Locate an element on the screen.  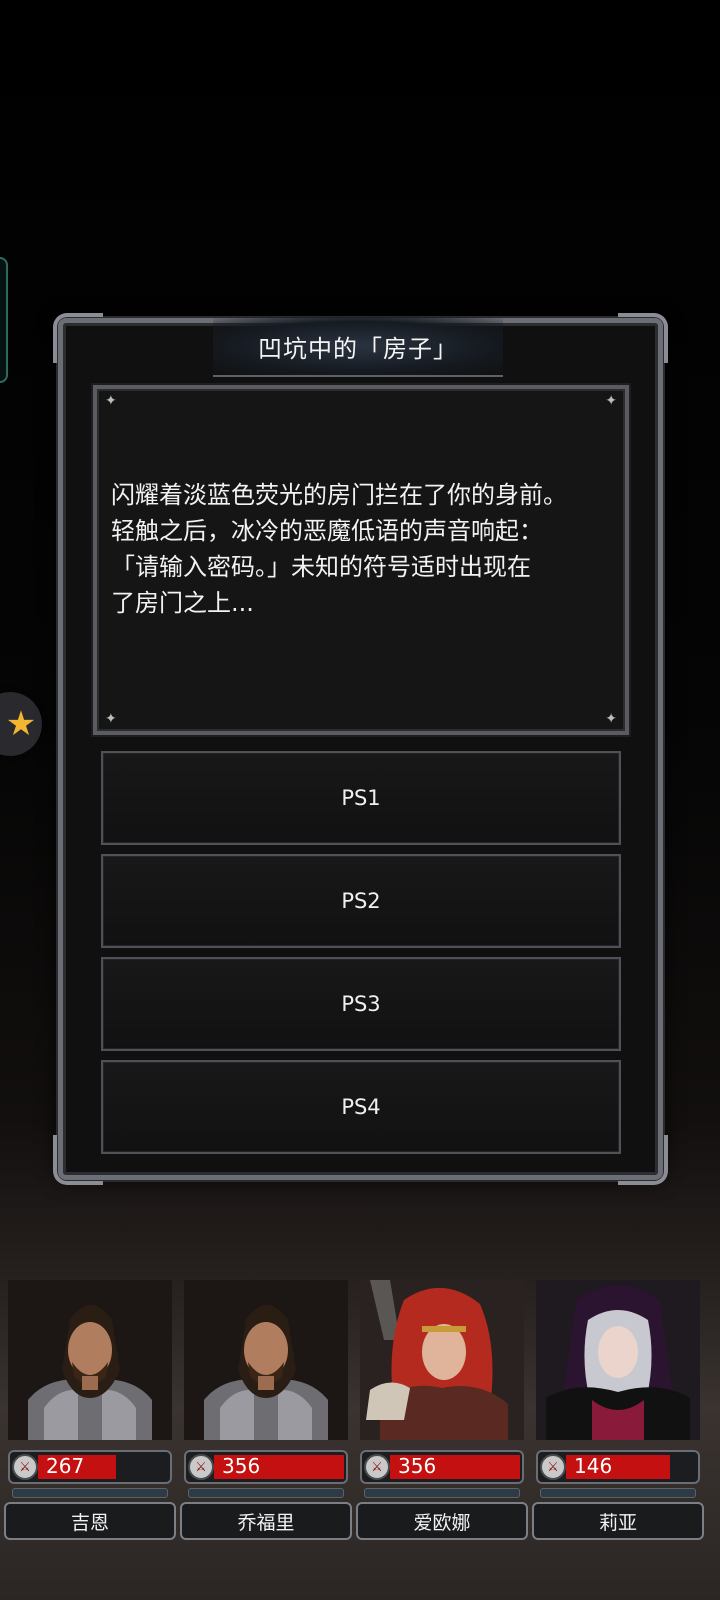
choice-button-ps1: PS1 is located at coordinates (361, 798).